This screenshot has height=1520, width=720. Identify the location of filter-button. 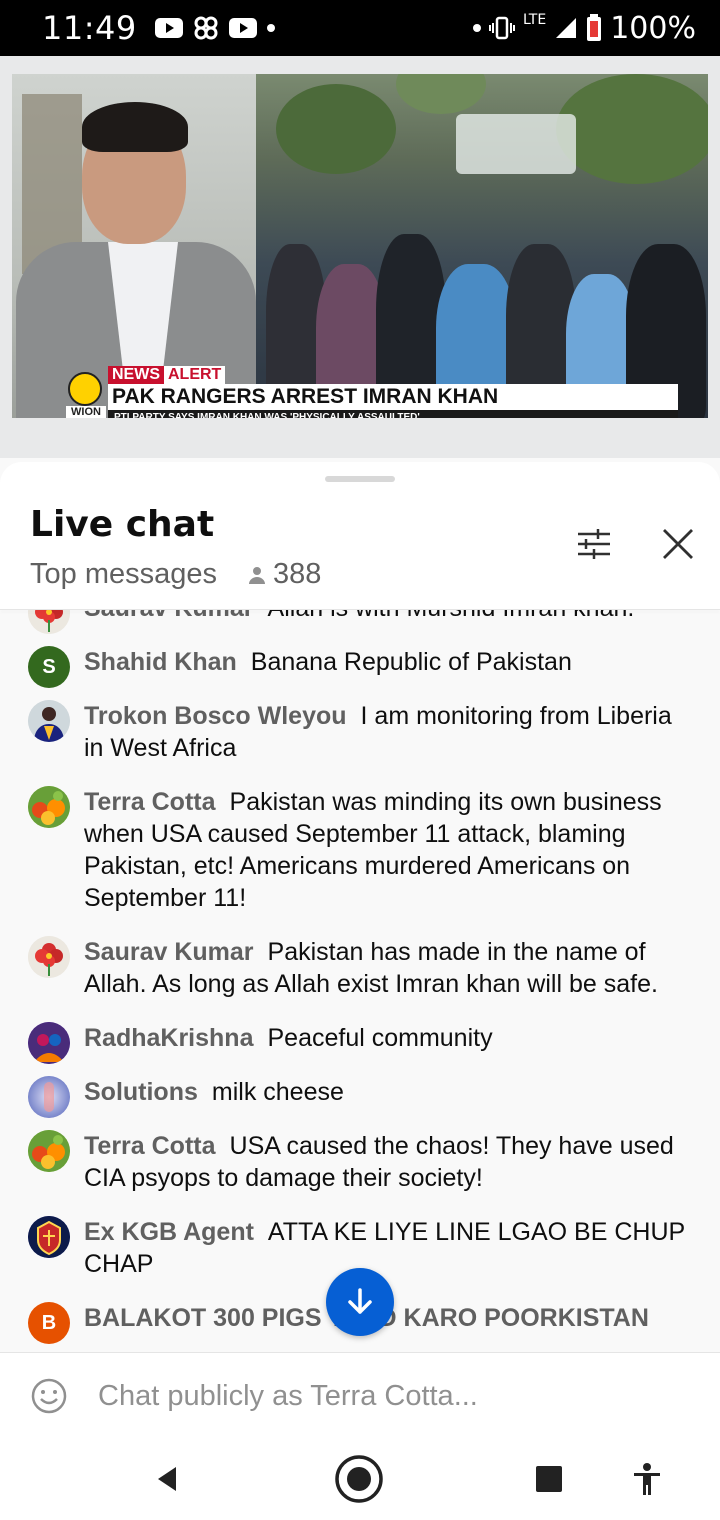
(594, 544).